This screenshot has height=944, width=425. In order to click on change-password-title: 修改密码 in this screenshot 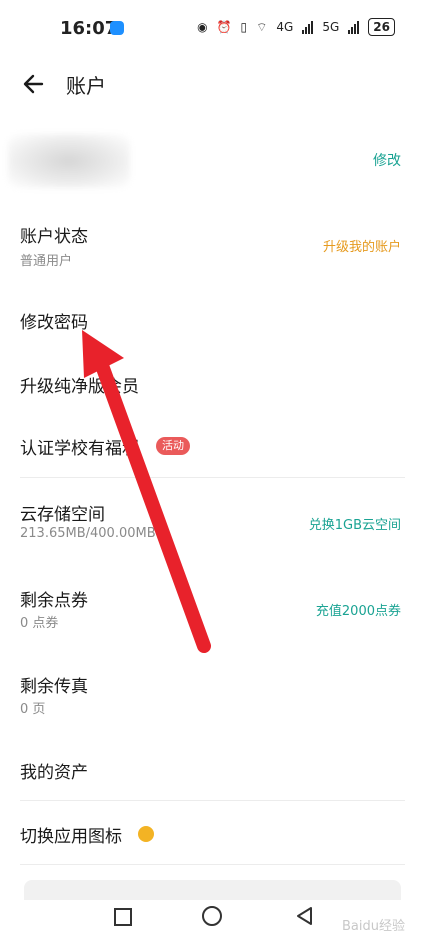, I will do `click(54, 323)`.